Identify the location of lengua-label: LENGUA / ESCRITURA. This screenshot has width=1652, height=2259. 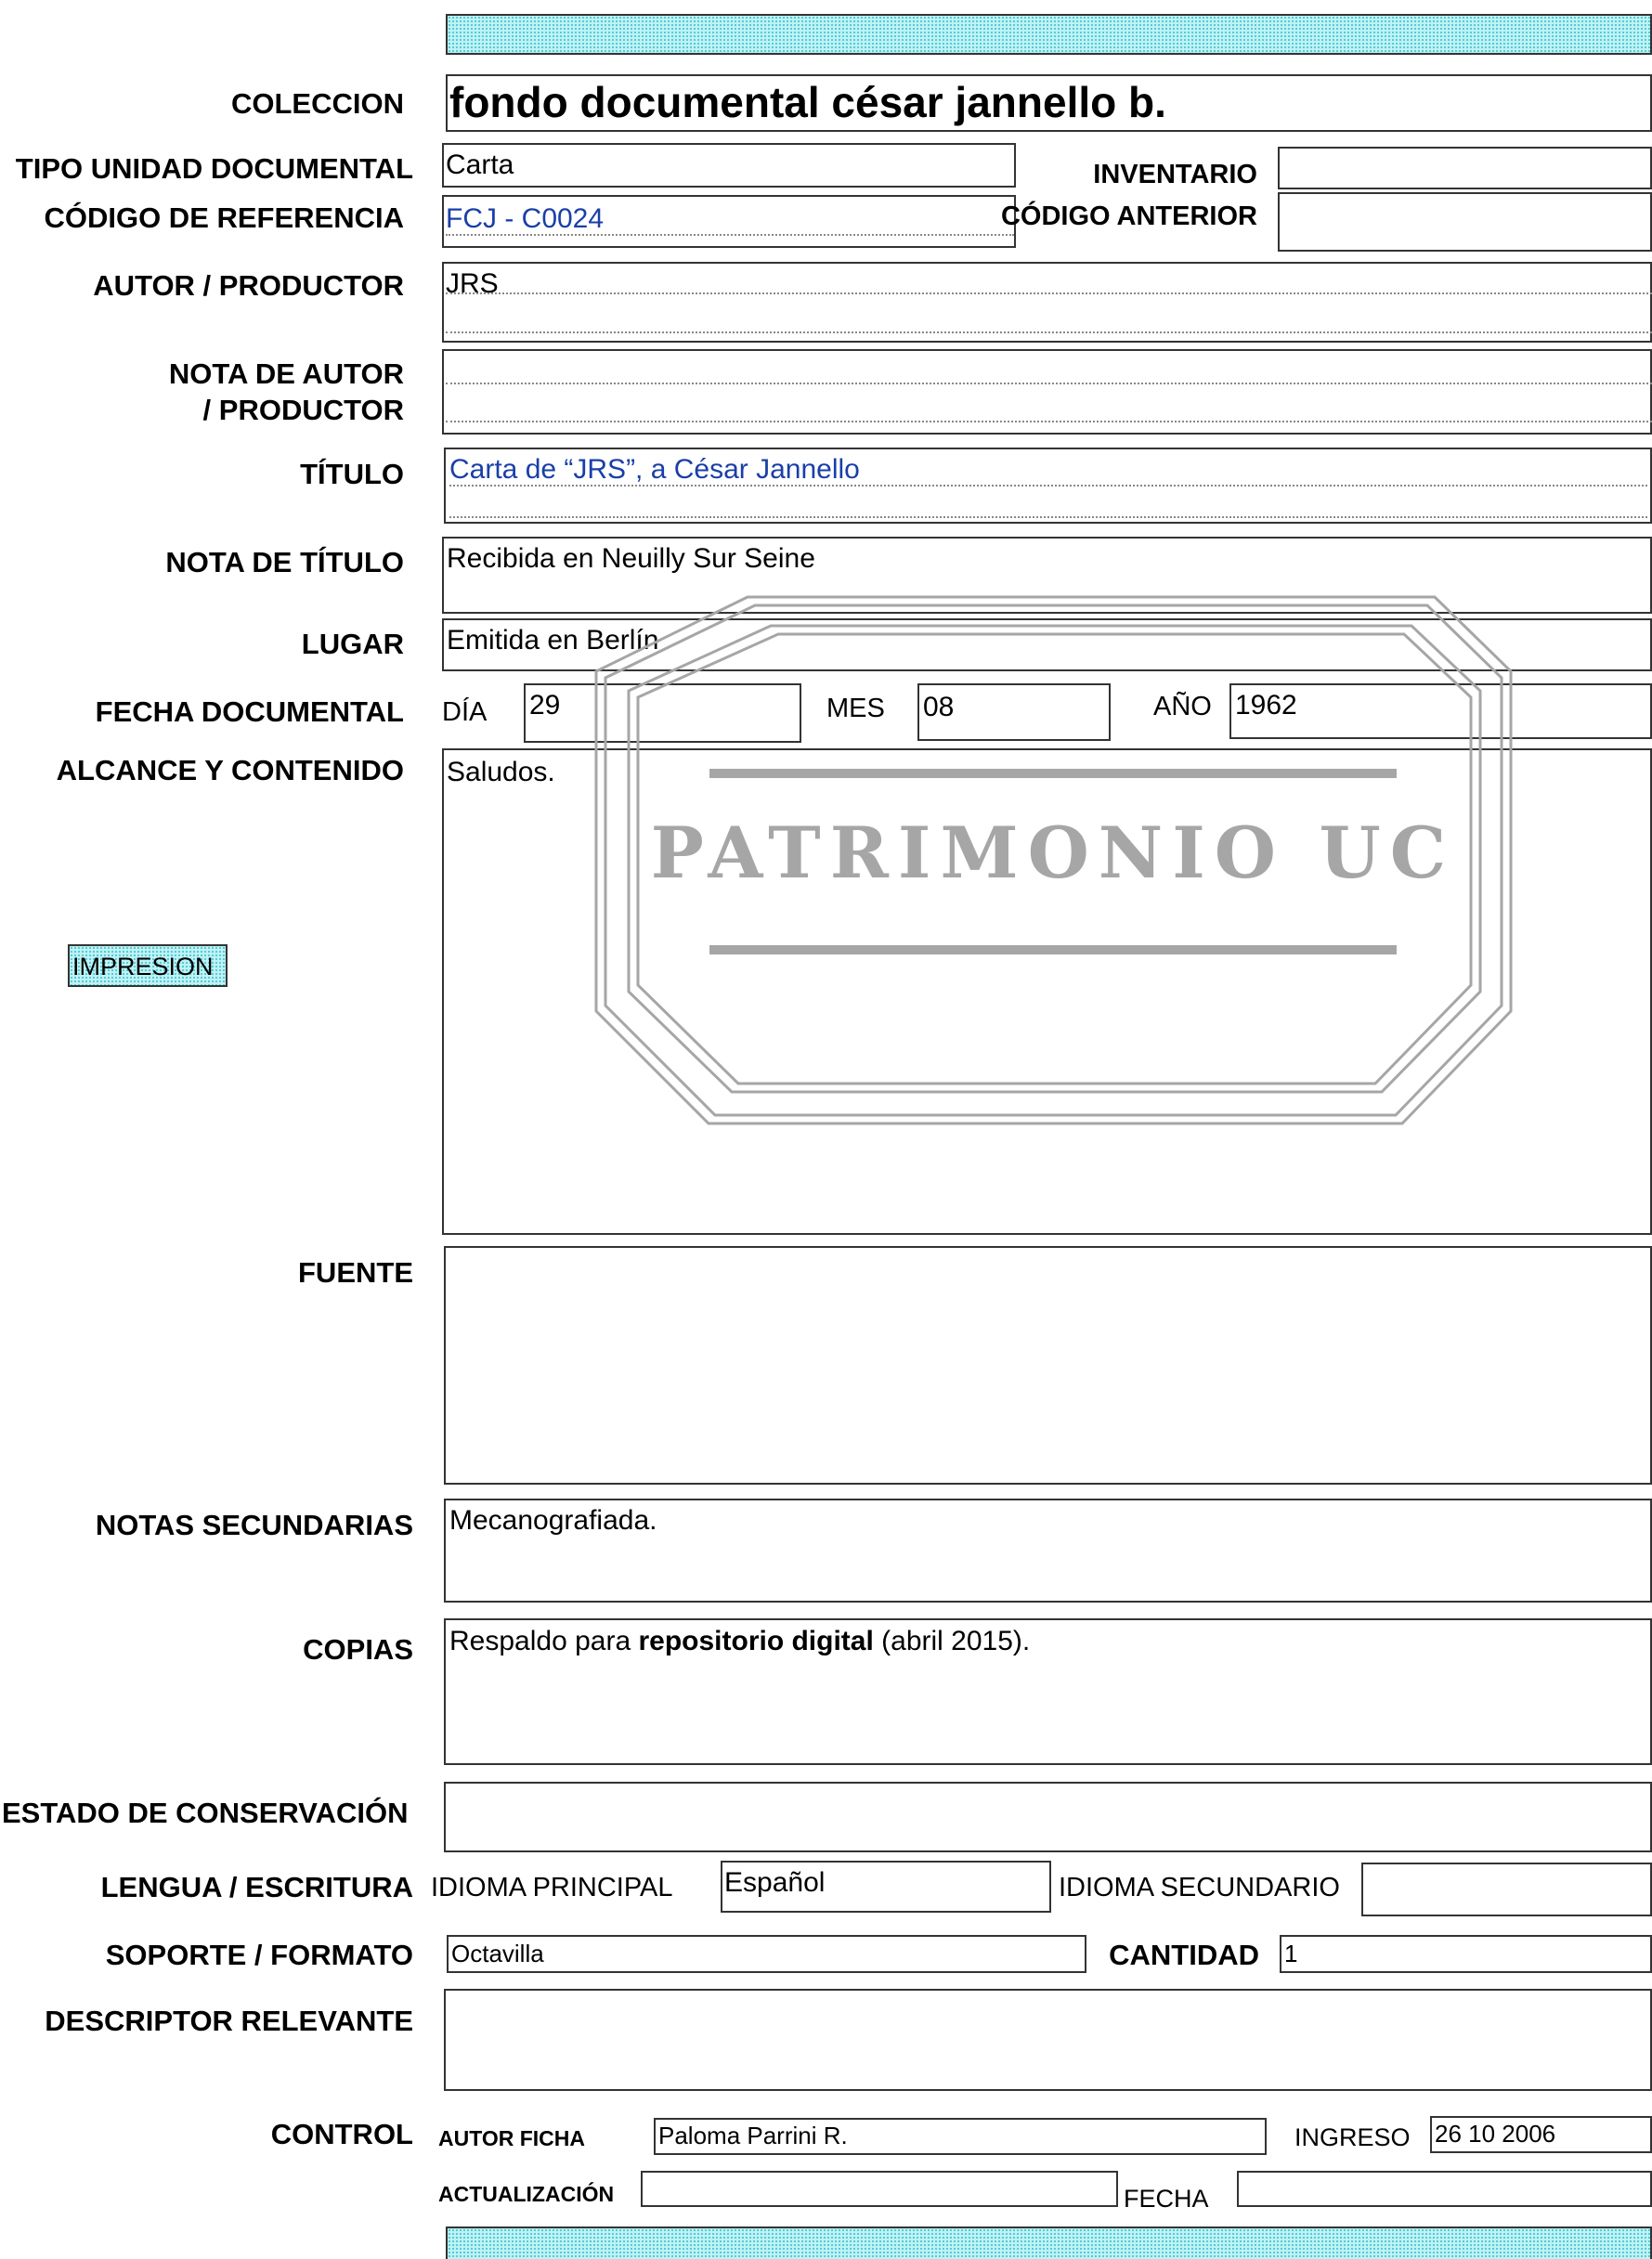
(256, 1887).